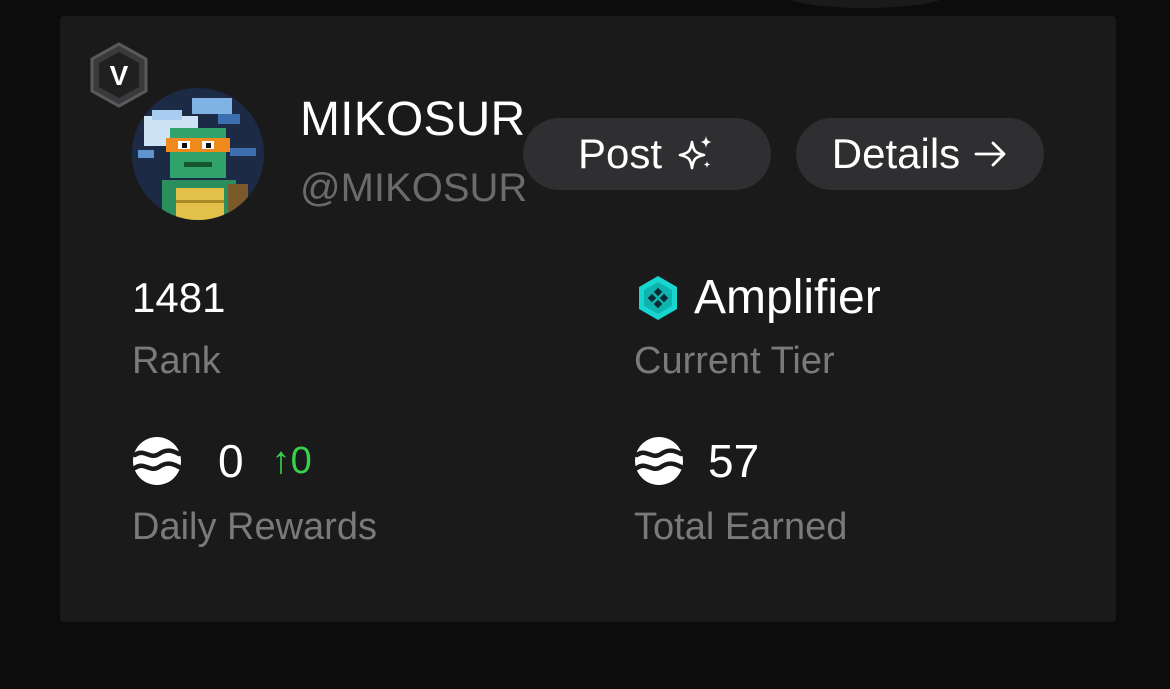 This screenshot has height=689, width=1170. Describe the element at coordinates (896, 153) in the screenshot. I see `details-button-label: Details` at that location.